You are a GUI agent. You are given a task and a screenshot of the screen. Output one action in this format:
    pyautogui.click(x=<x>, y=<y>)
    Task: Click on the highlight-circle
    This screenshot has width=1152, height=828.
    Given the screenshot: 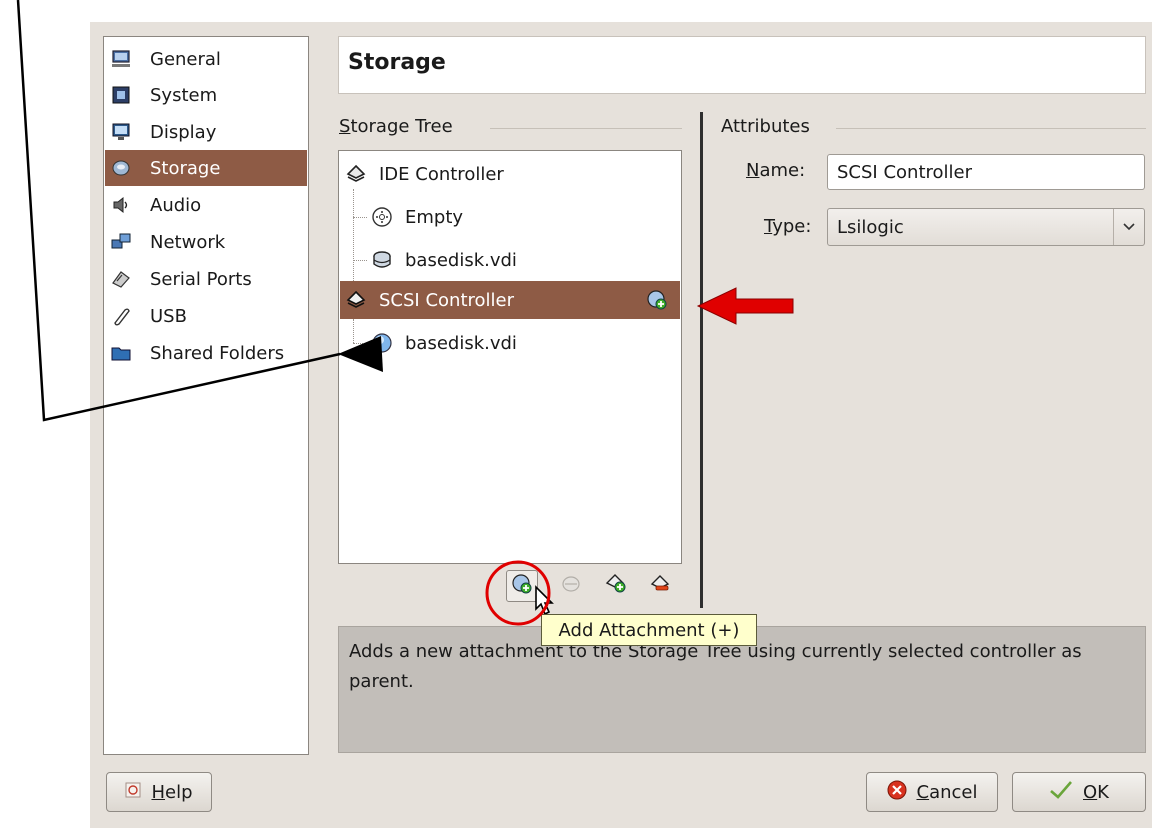 What is the action you would take?
    pyautogui.click(x=518, y=593)
    